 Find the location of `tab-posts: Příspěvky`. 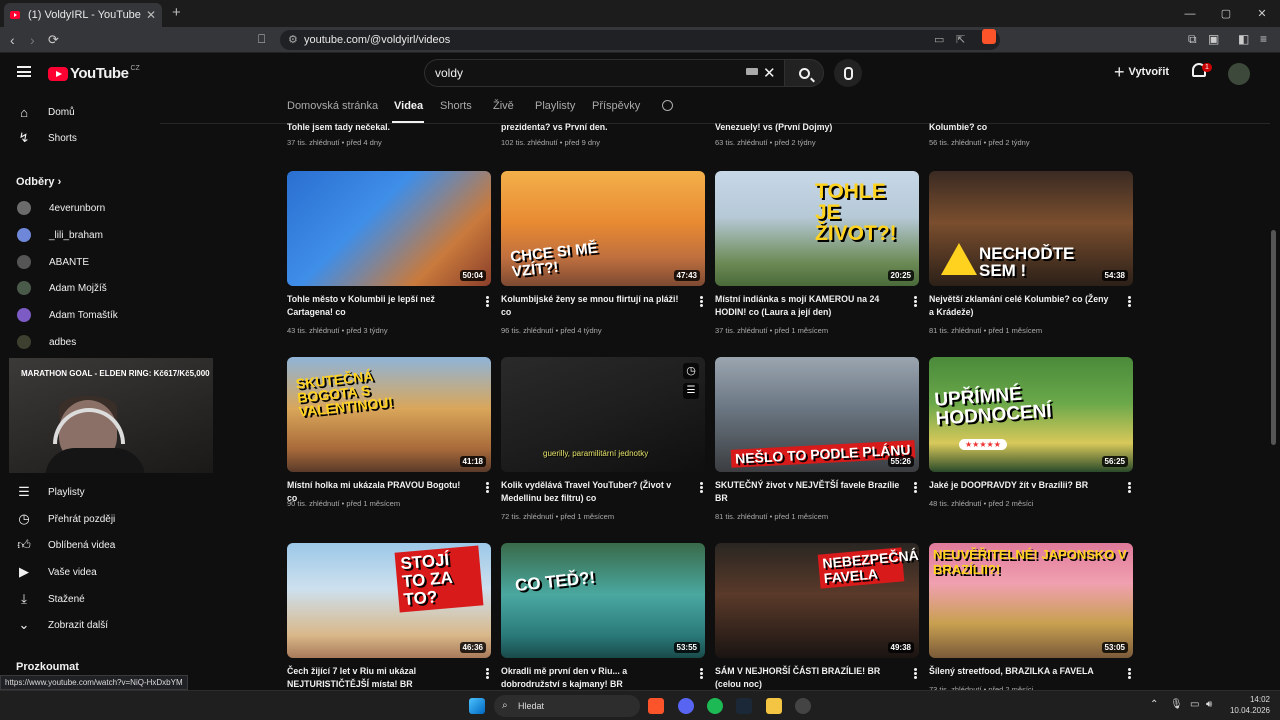

tab-posts: Příspěvky is located at coordinates (616, 106).